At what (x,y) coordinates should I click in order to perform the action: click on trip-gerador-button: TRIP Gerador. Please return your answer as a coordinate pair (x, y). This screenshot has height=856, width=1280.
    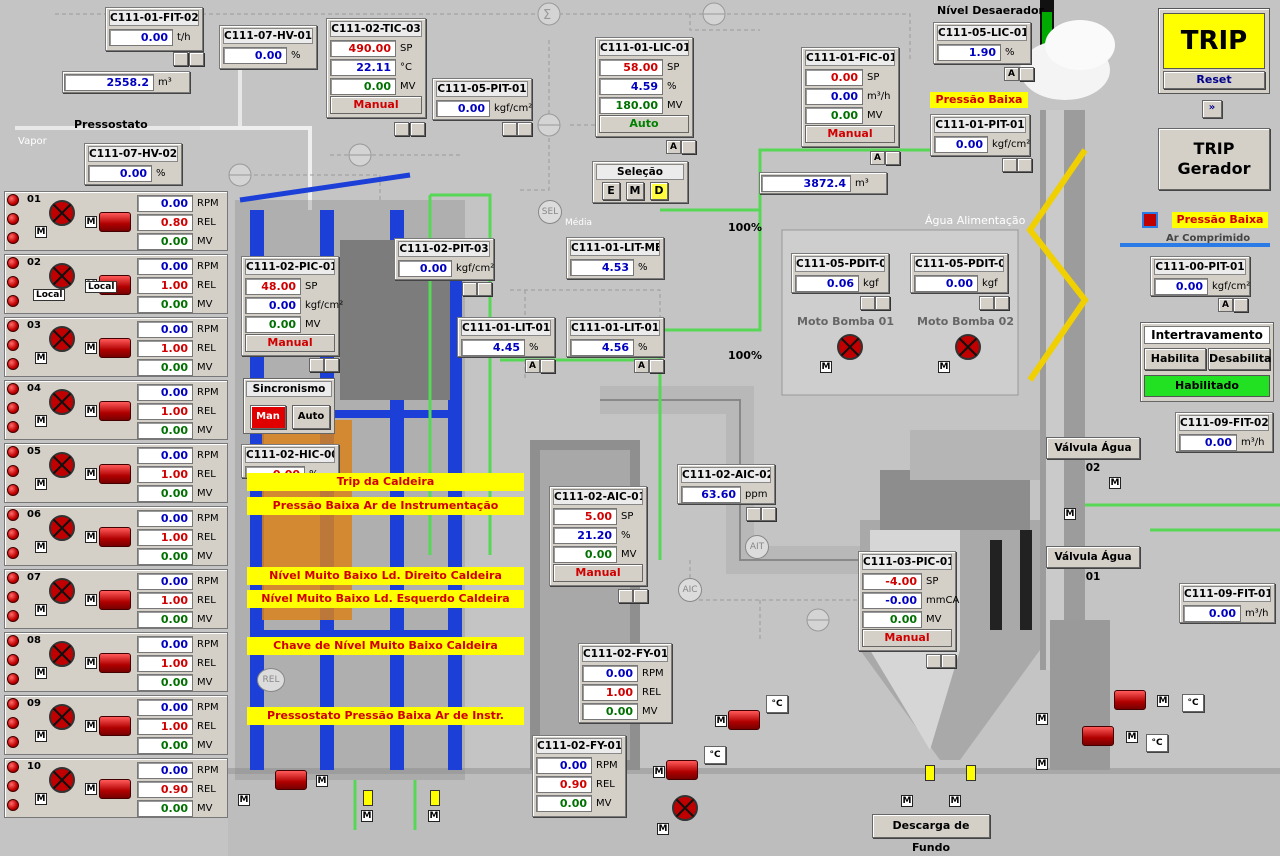
    Looking at the image, I should click on (1214, 159).